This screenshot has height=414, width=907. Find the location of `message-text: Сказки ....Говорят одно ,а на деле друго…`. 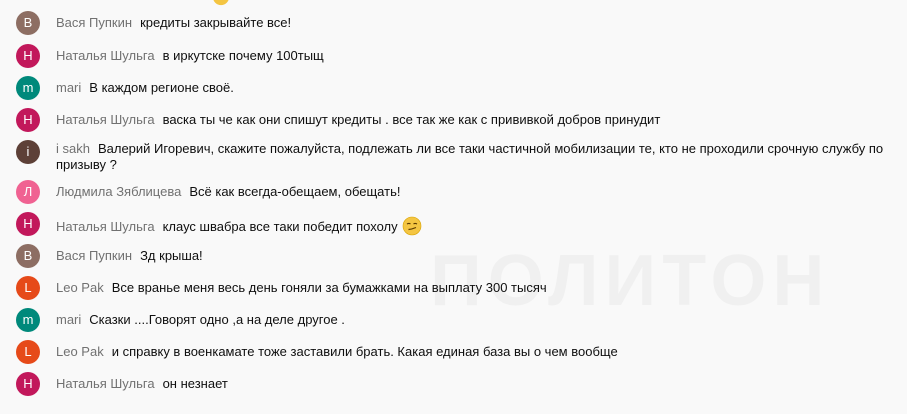

message-text: Сказки ....Говорят одно ,а на деле друго… is located at coordinates (217, 319).